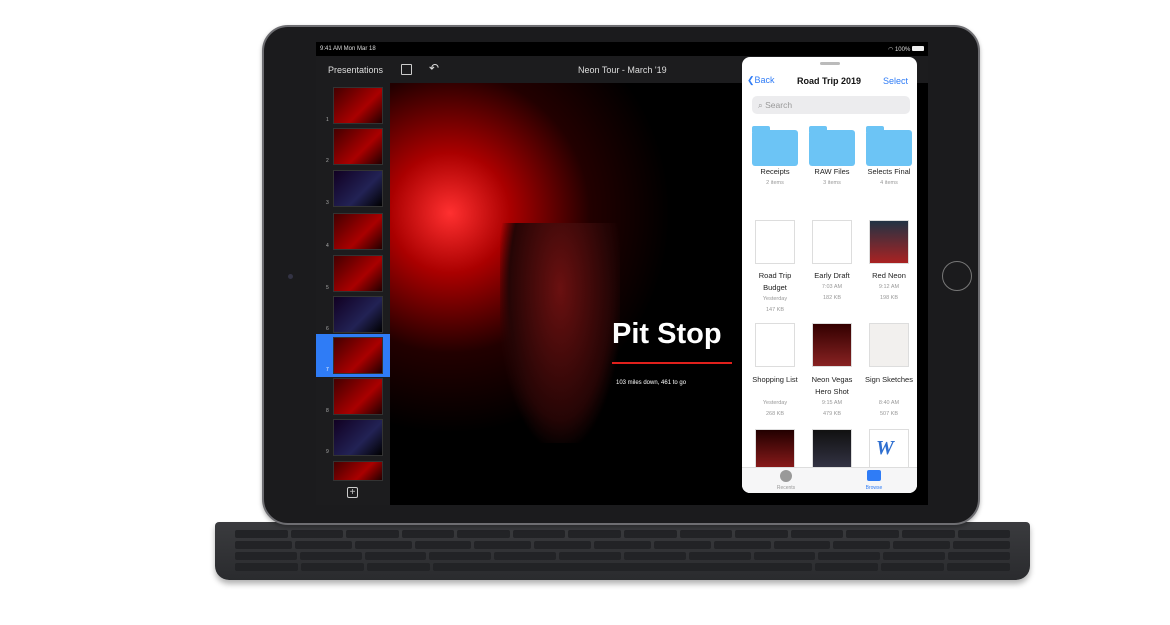  I want to click on slide-number: 5, so click(327, 288).